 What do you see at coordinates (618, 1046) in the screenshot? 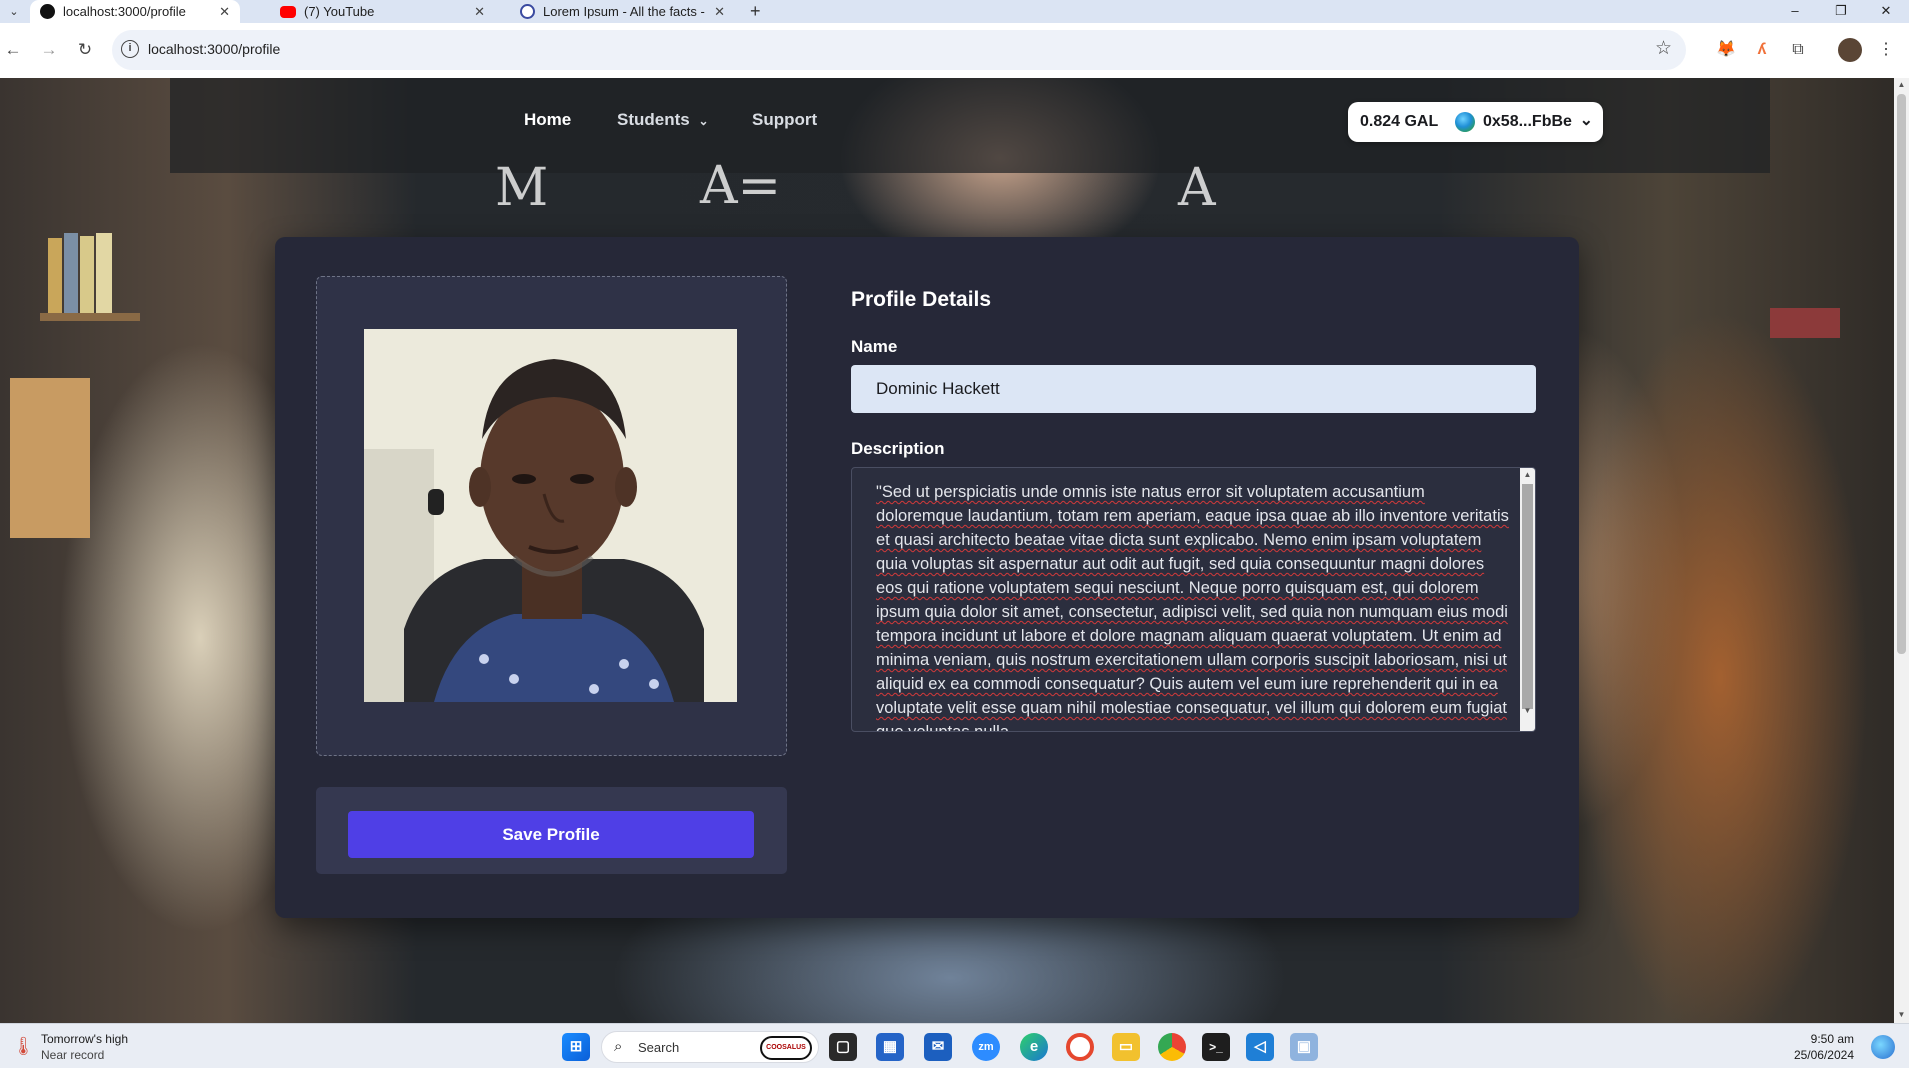
I see `search-icon: ⌕` at bounding box center [618, 1046].